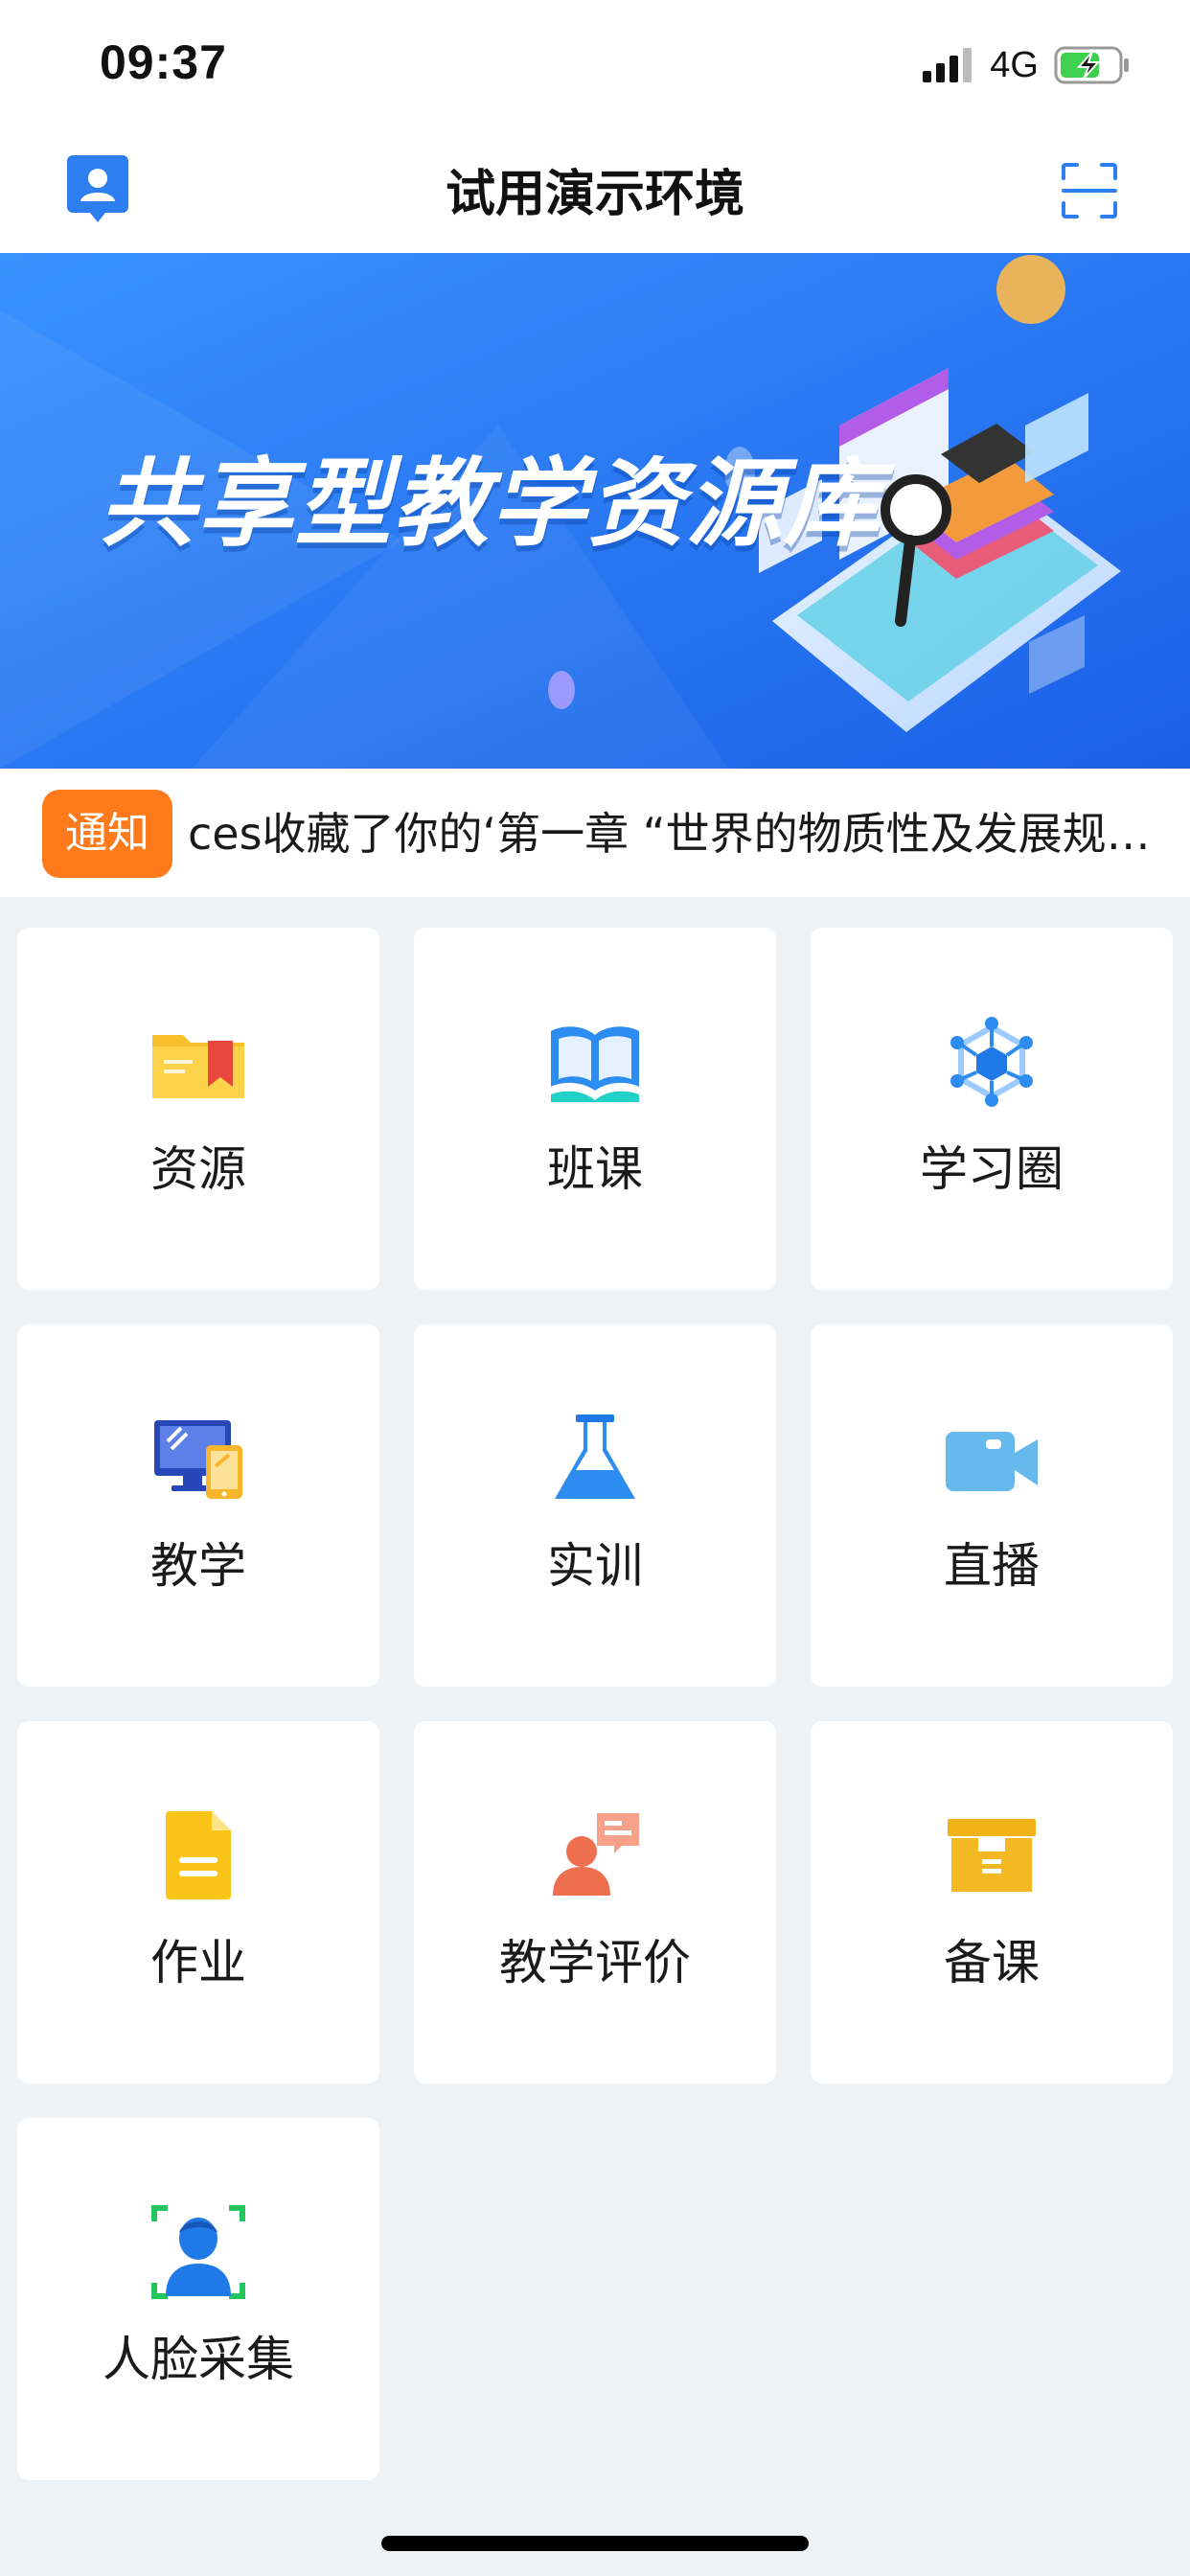  I want to click on banner-title: 共享型教学资源库, so click(491, 504).